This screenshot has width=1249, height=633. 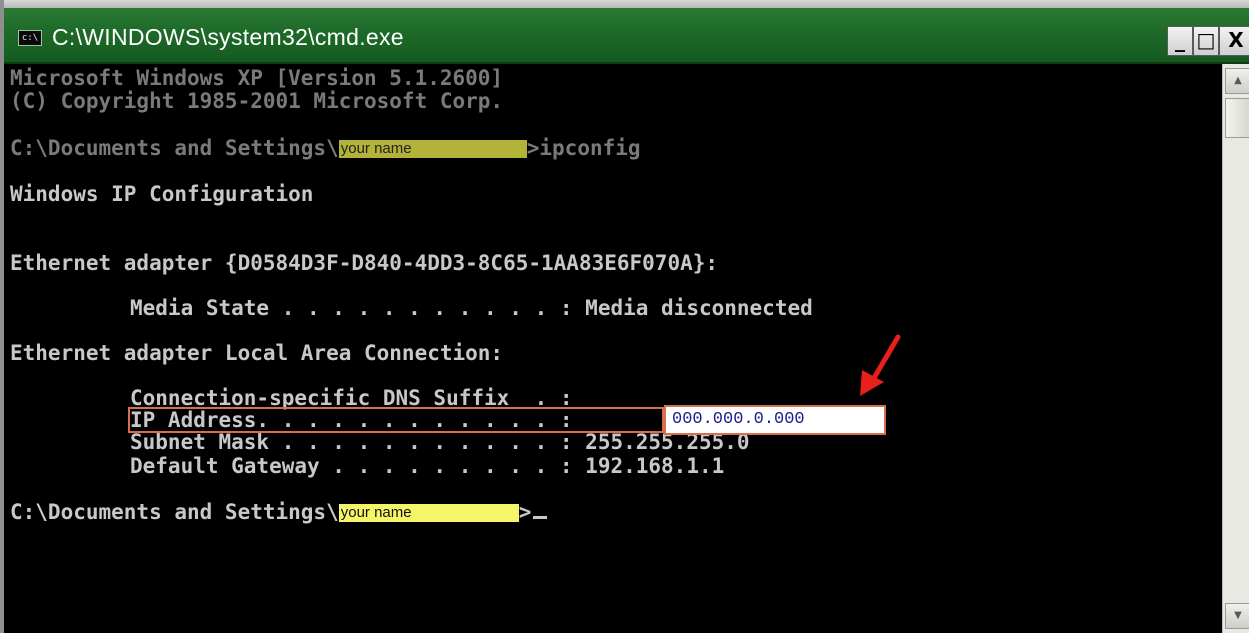 I want to click on scrollbar-thumb, so click(x=1237, y=118).